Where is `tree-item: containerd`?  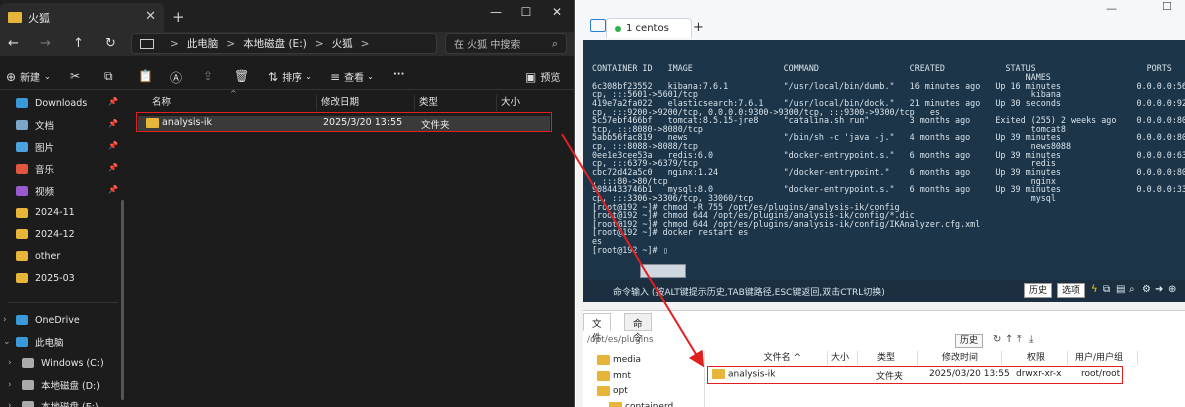
tree-item: containerd is located at coordinates (641, 404).